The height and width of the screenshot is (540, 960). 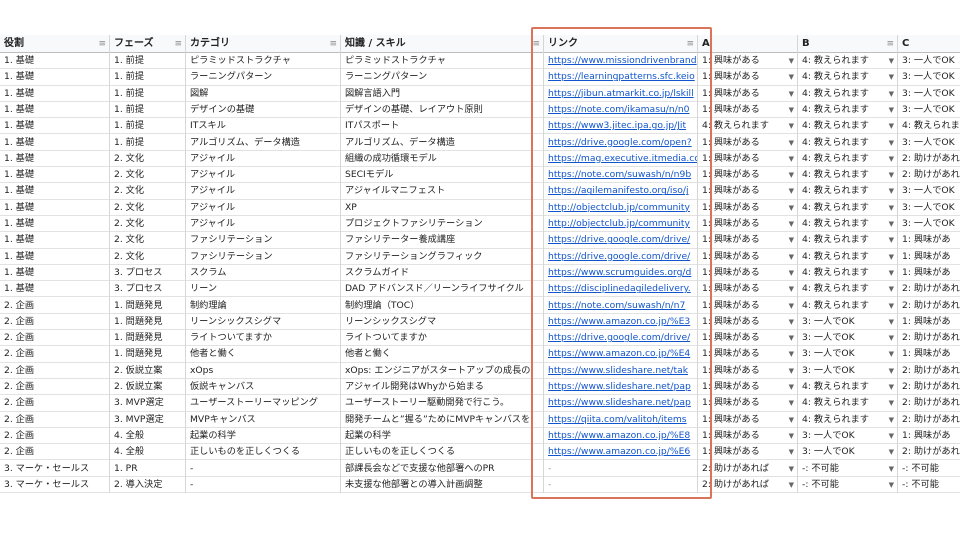 I want to click on col-phase-cell: 3. プロセス, so click(x=148, y=273).